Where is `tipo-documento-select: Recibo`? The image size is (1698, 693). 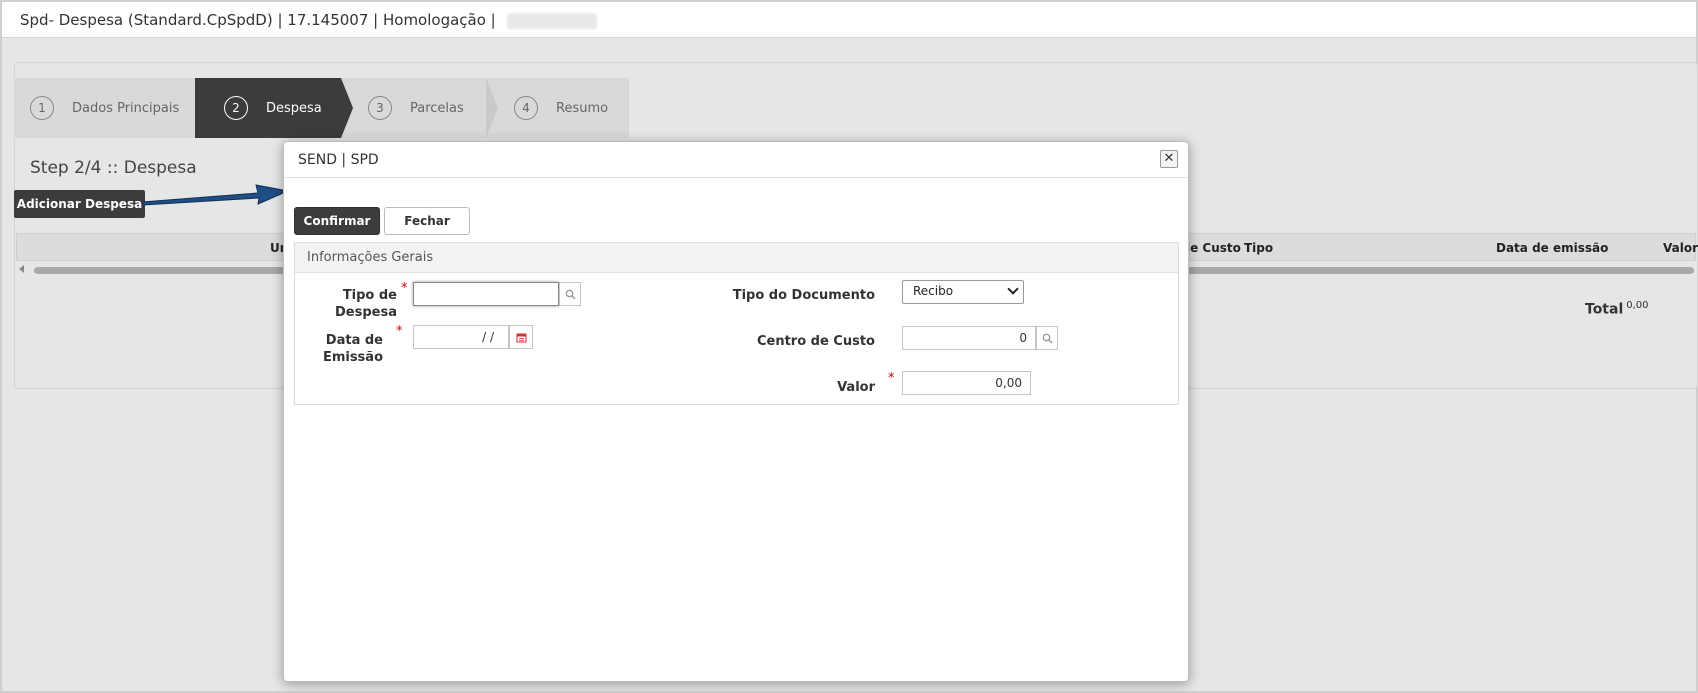 tipo-documento-select: Recibo is located at coordinates (963, 292).